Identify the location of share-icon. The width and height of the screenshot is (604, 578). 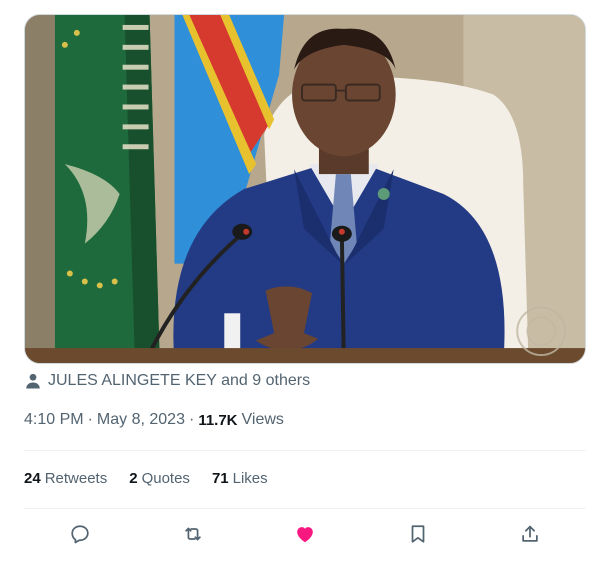
(530, 534).